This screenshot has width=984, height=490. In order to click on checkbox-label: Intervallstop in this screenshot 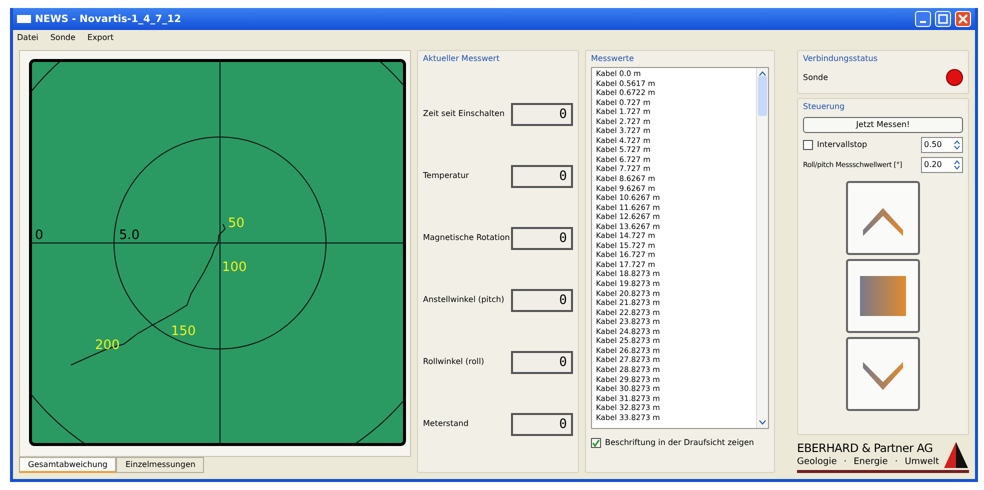, I will do `click(842, 145)`.